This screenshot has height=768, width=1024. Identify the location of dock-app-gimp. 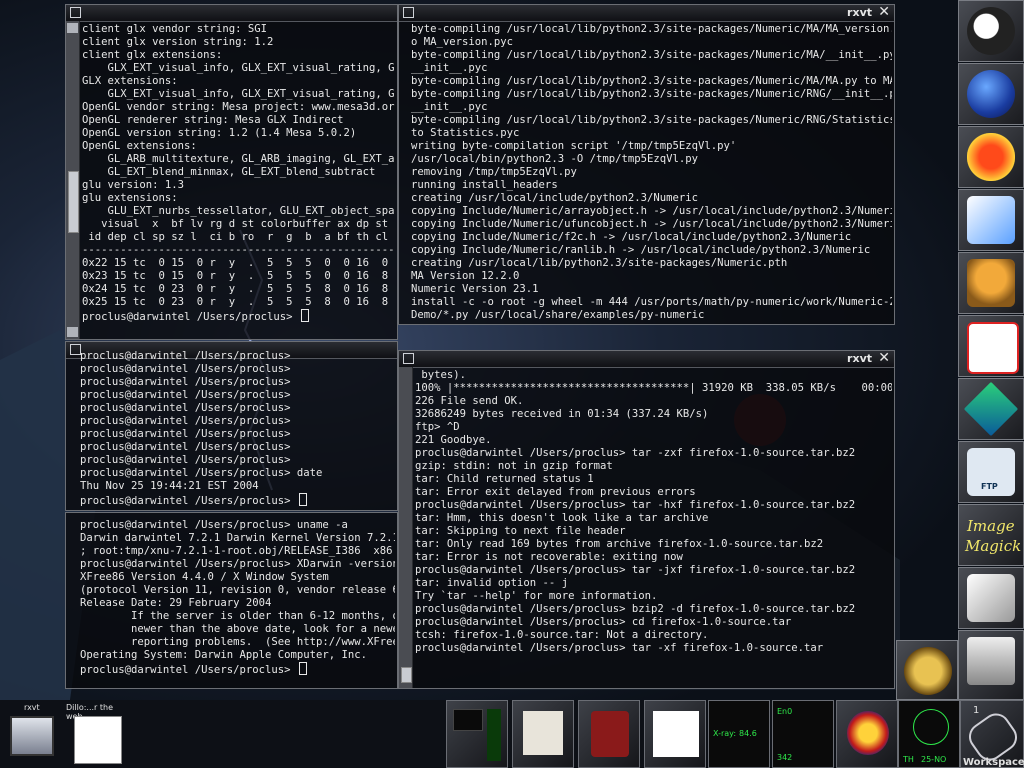
(991, 283).